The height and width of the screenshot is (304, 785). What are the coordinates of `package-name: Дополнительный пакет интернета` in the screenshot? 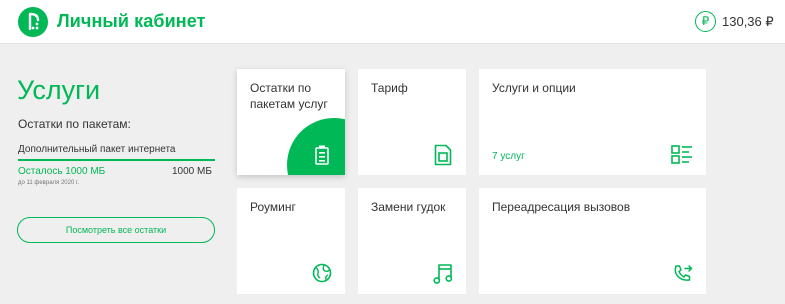 It's located at (97, 149).